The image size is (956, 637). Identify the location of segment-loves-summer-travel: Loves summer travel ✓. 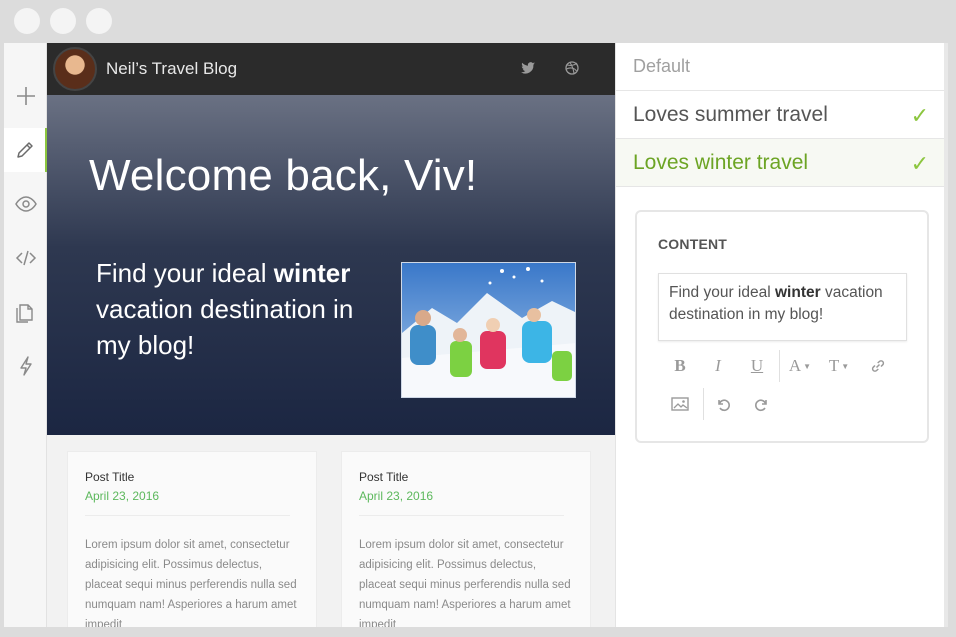
(781, 115).